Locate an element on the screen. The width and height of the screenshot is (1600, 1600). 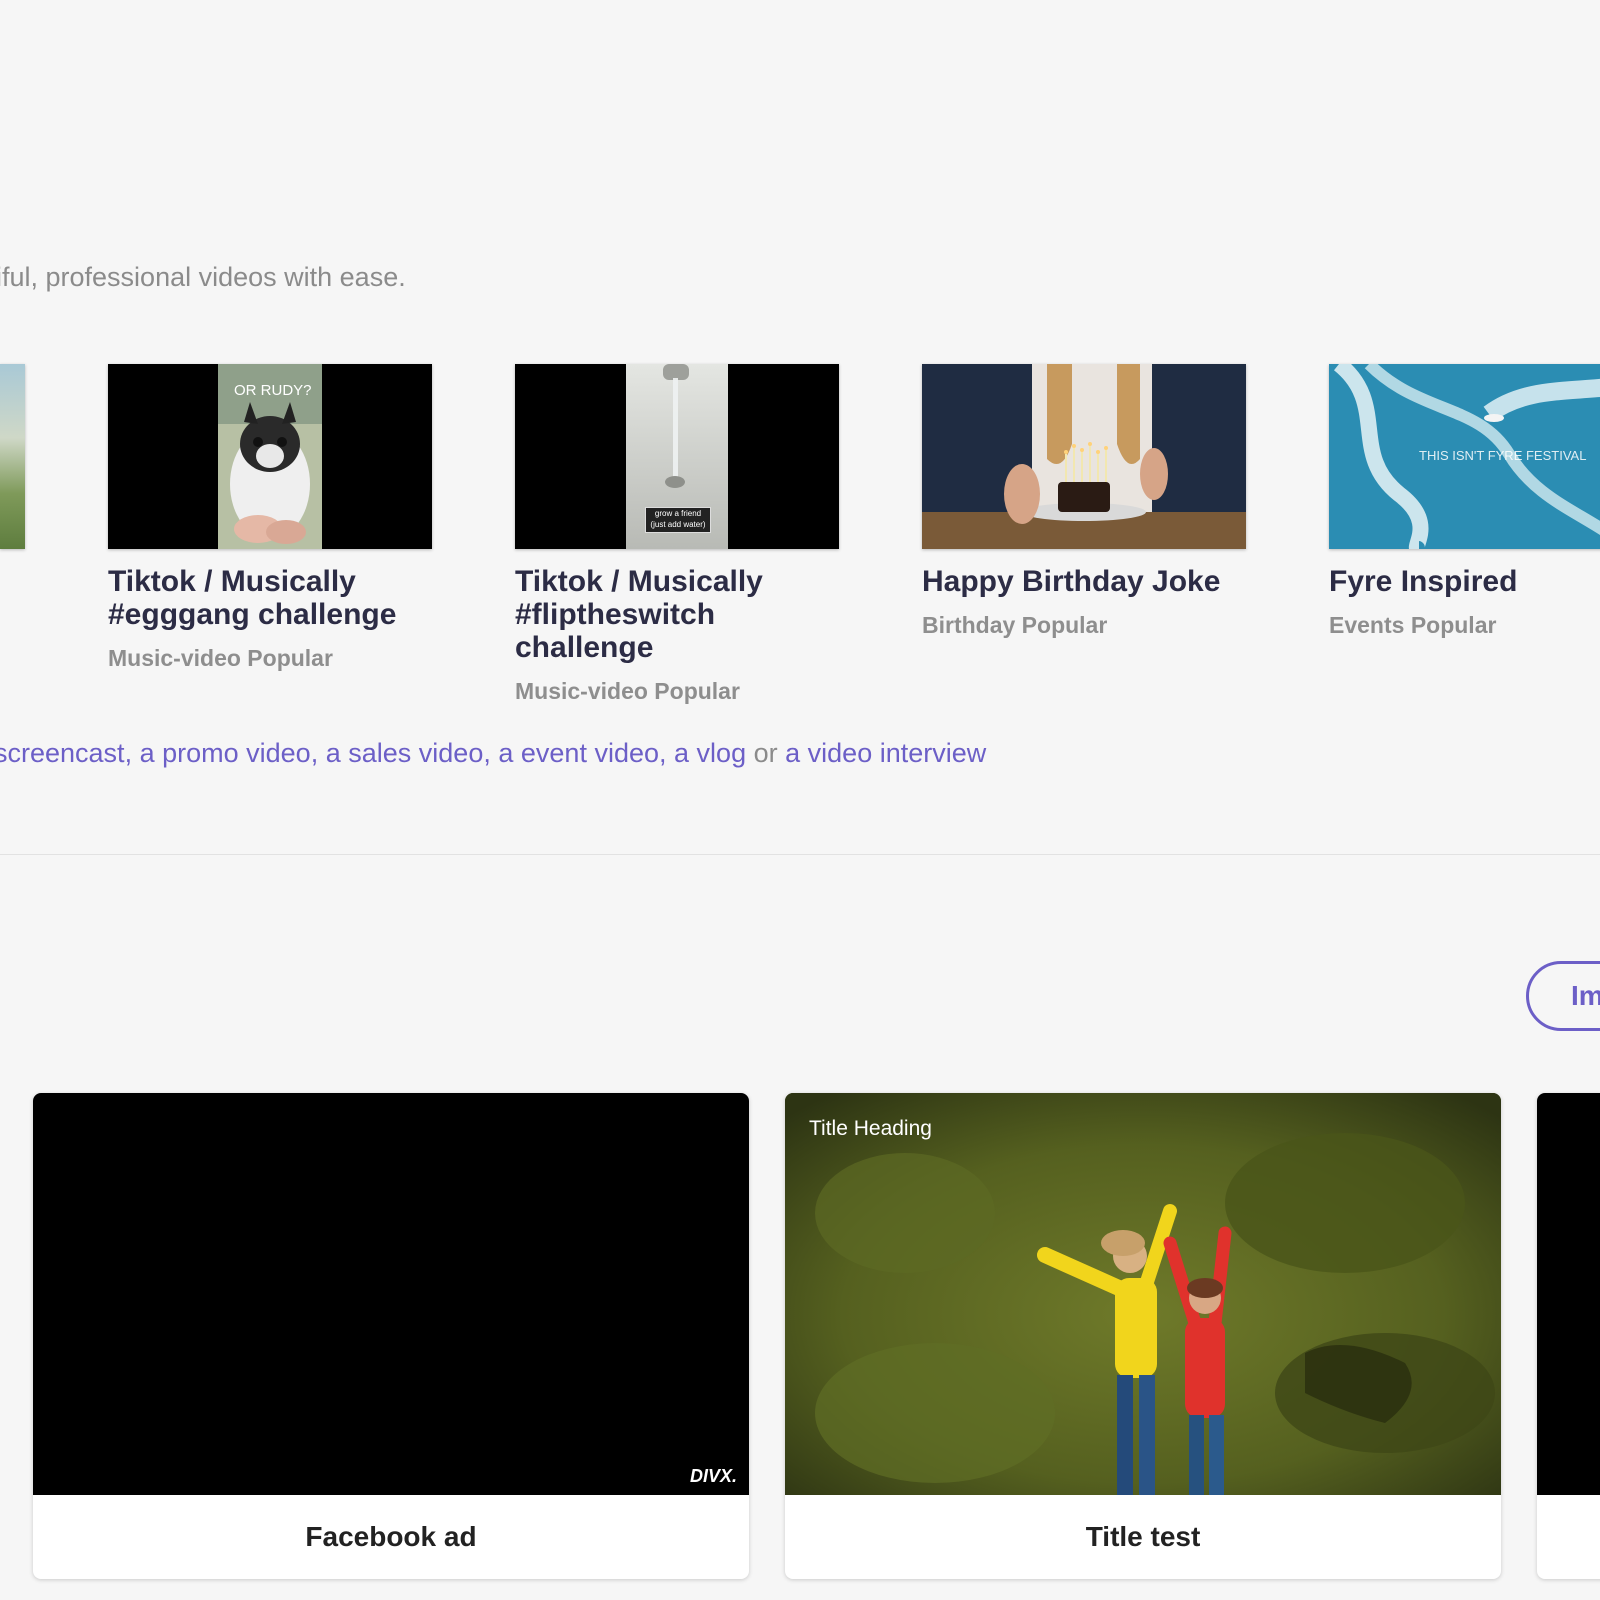
template-card-birthday: Happy Birthday Joke Birthday Popular is located at coordinates (1084, 501).